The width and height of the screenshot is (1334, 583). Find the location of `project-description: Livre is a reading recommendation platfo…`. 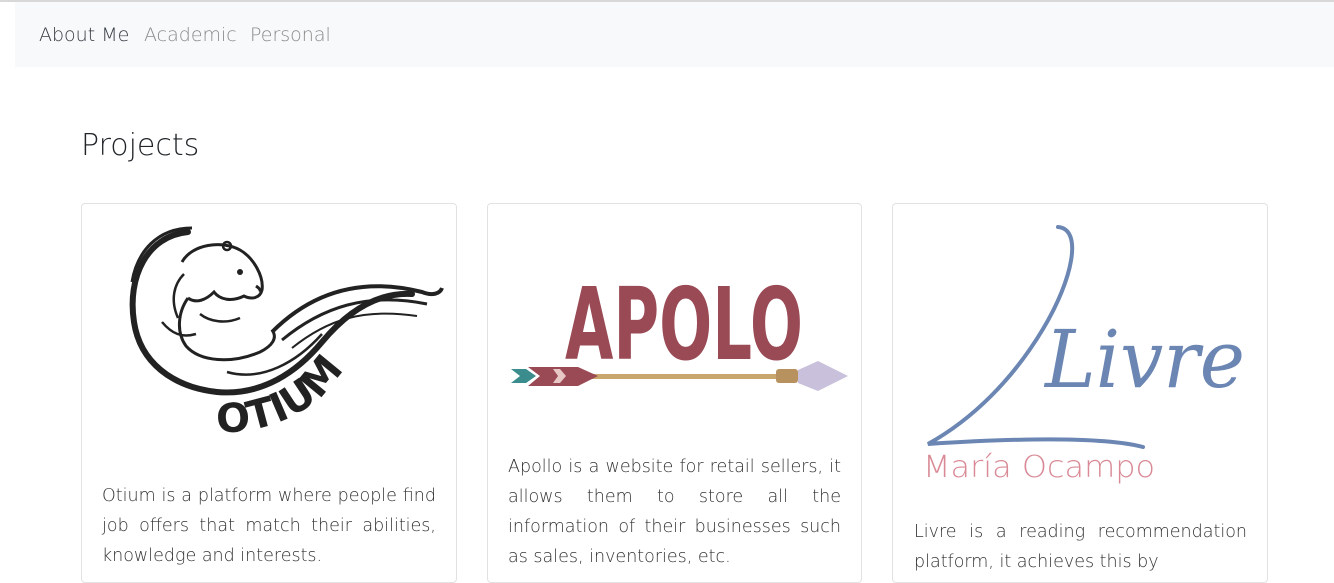

project-description: Livre is a reading recommendation platfo… is located at coordinates (1080, 547).